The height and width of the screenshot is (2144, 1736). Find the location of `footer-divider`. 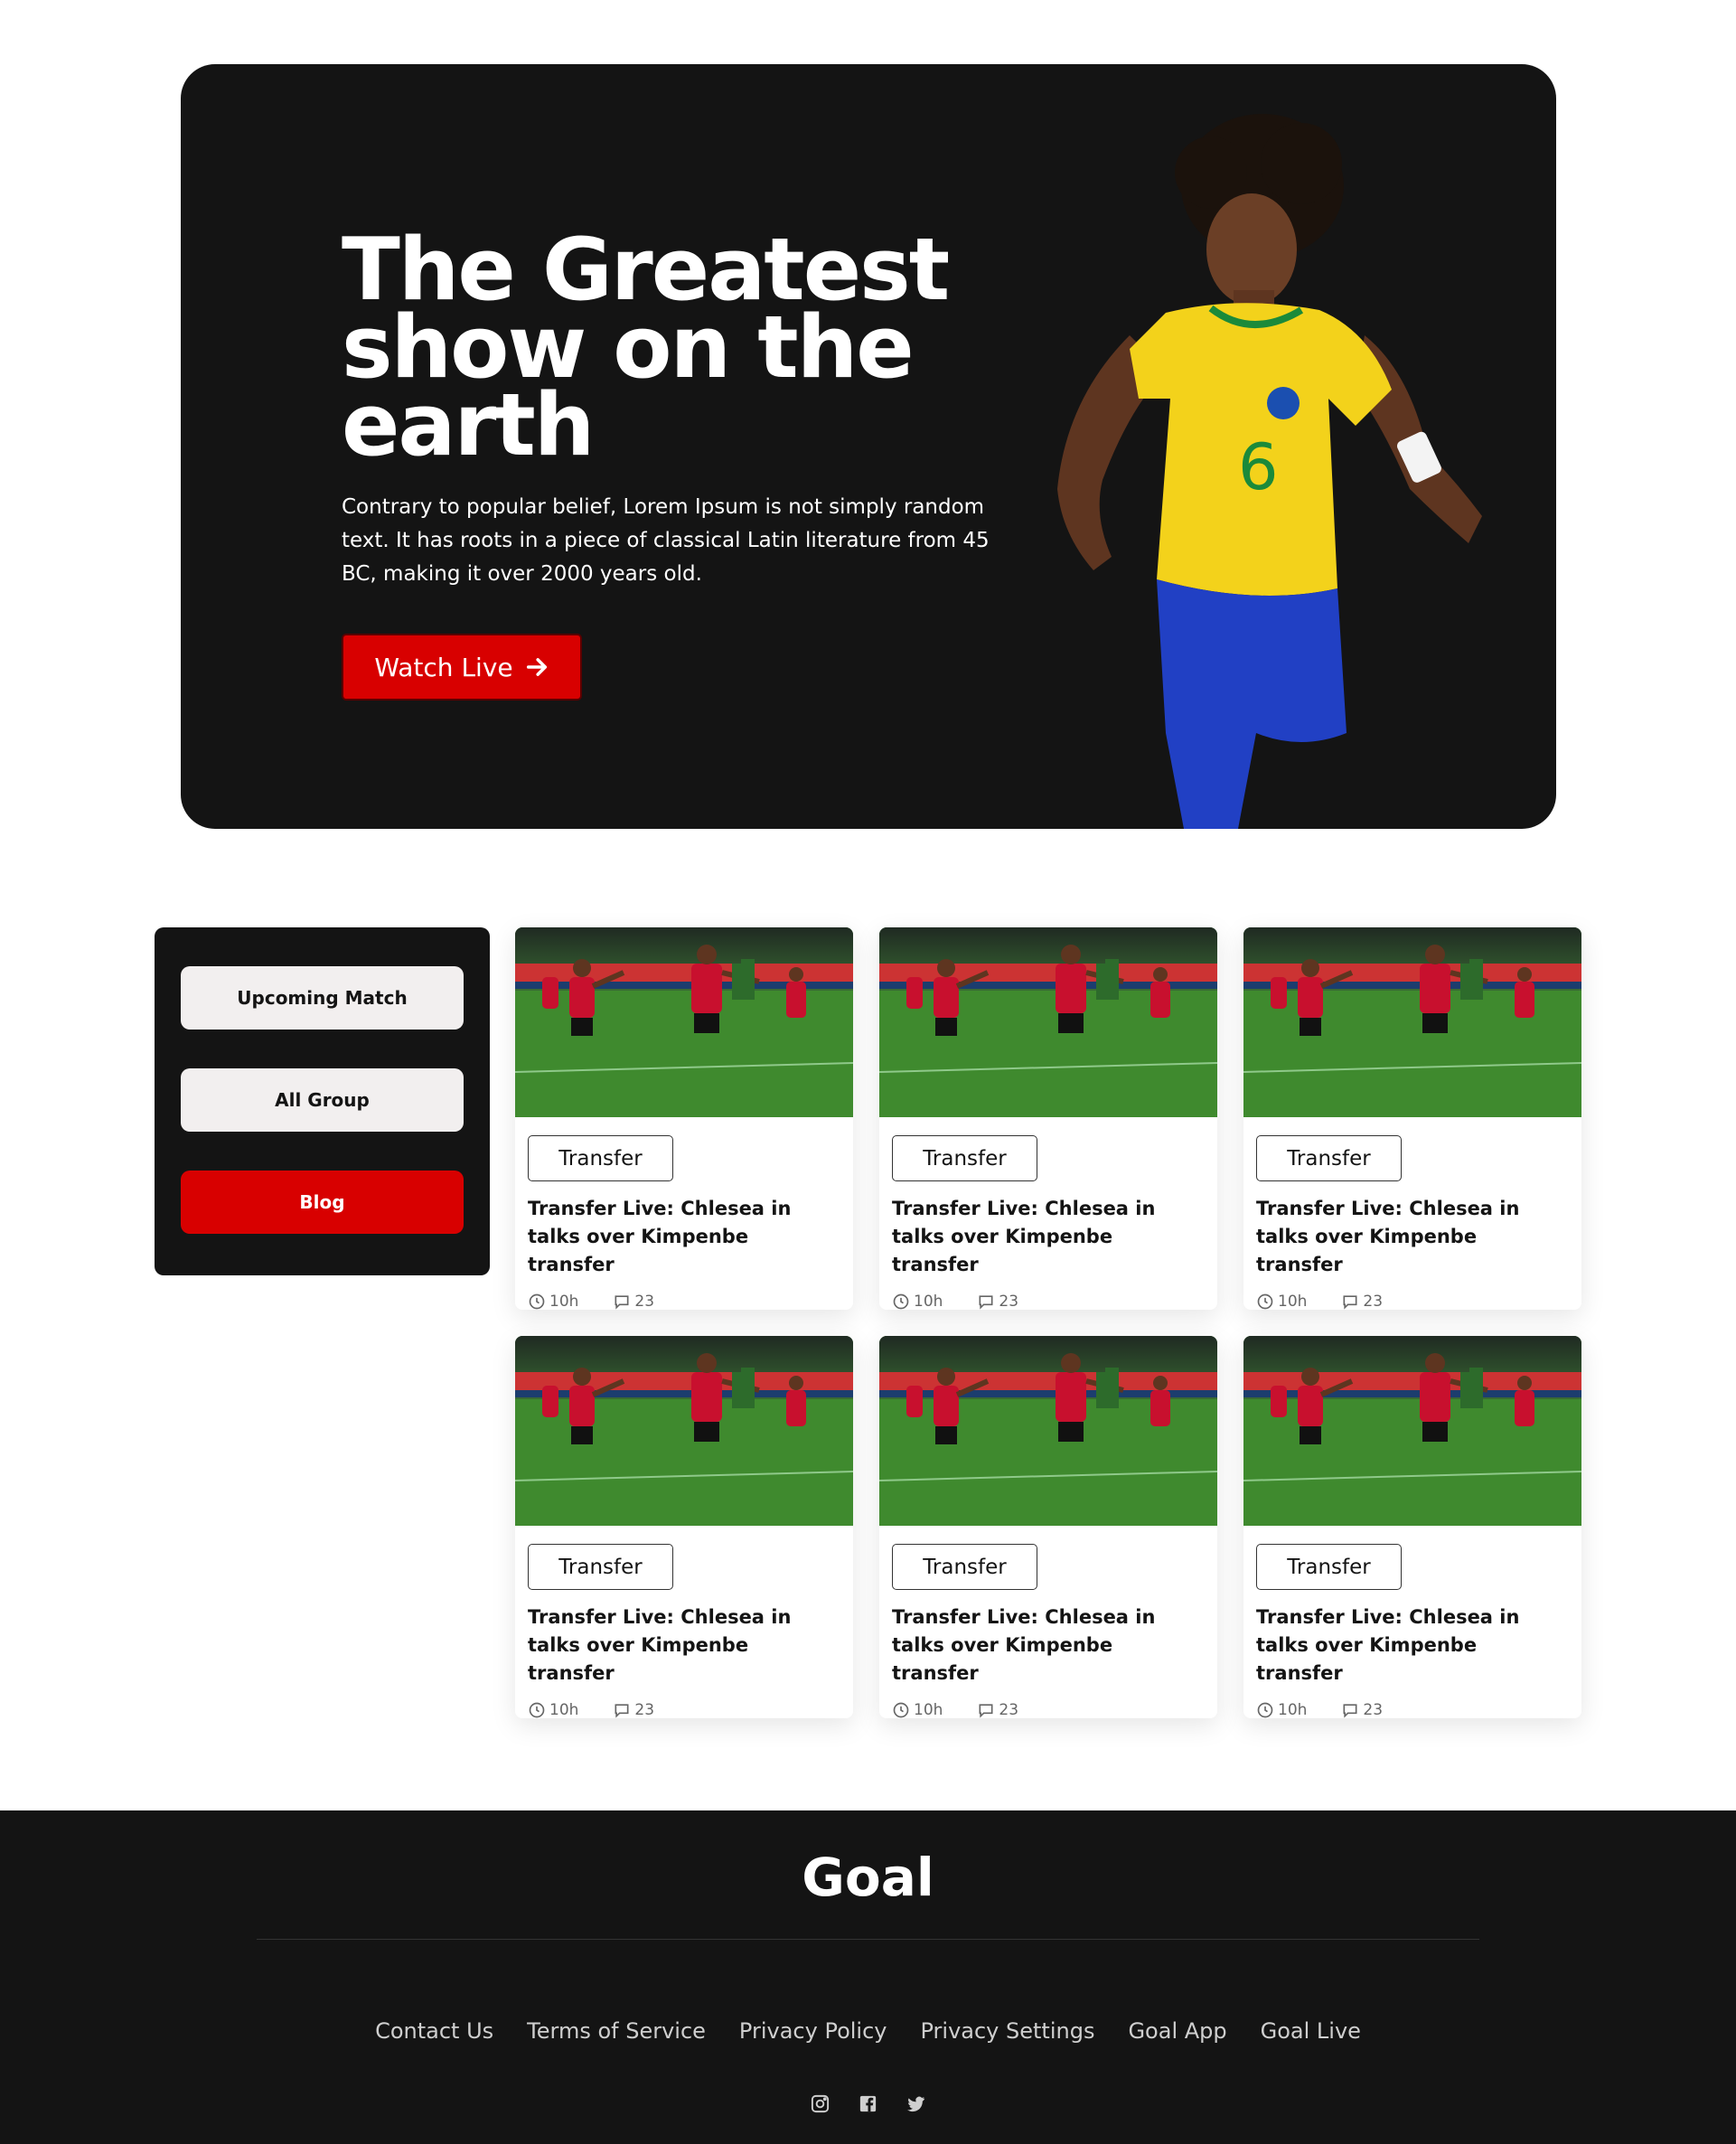

footer-divider is located at coordinates (868, 1939).